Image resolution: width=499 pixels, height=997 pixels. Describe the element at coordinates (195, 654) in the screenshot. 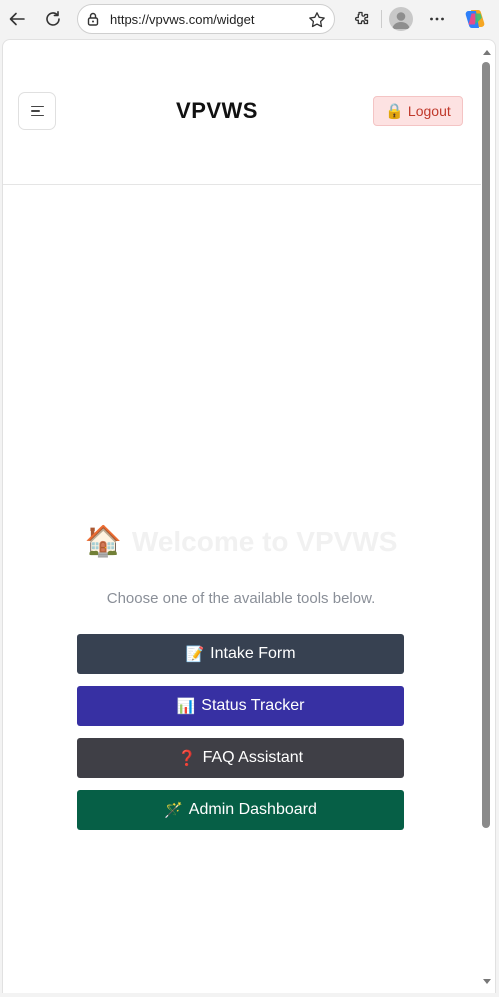

I see `memo-icon: 📝` at that location.